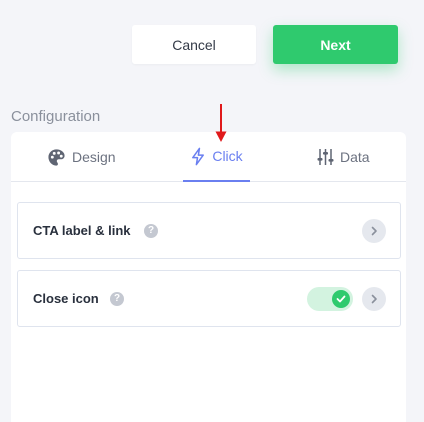 The width and height of the screenshot is (424, 422). Describe the element at coordinates (194, 44) in the screenshot. I see `cancel-button: Cancel` at that location.